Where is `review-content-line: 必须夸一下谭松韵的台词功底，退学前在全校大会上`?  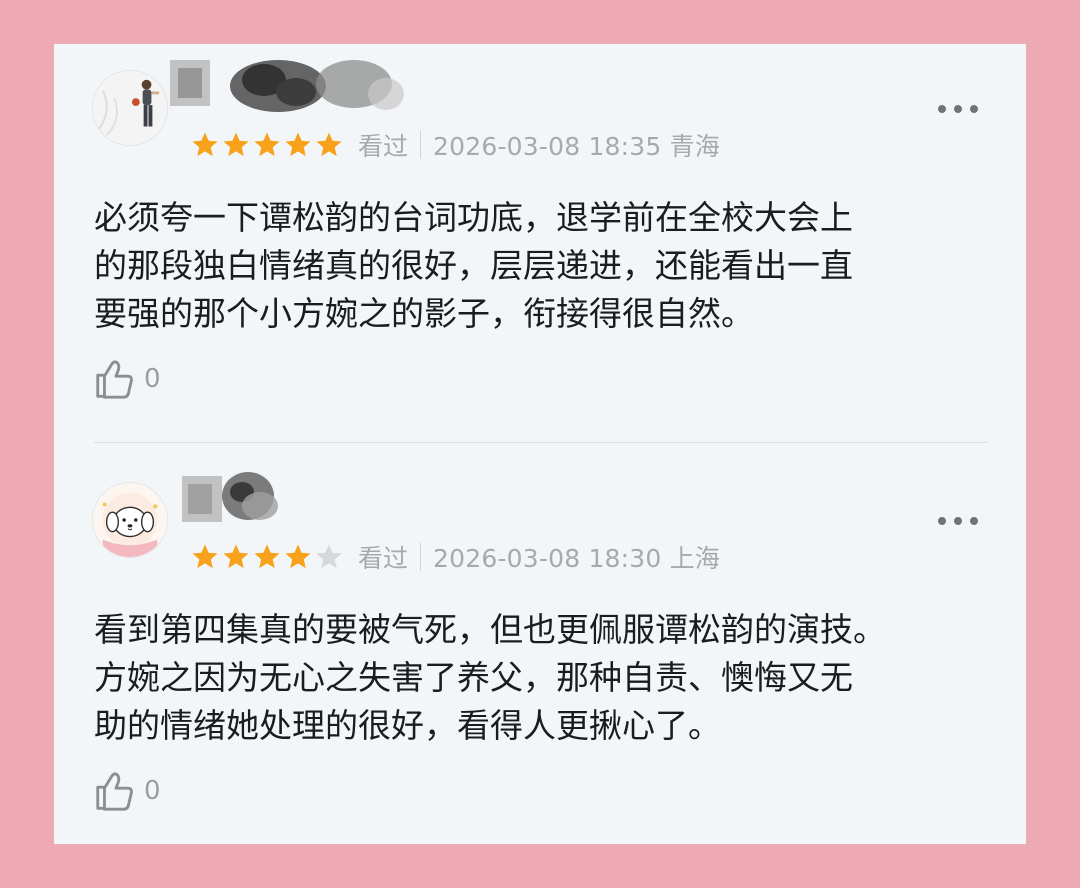 review-content-line: 必须夸一下谭松韵的台词功底，退学前在全校大会上 is located at coordinates (473, 217).